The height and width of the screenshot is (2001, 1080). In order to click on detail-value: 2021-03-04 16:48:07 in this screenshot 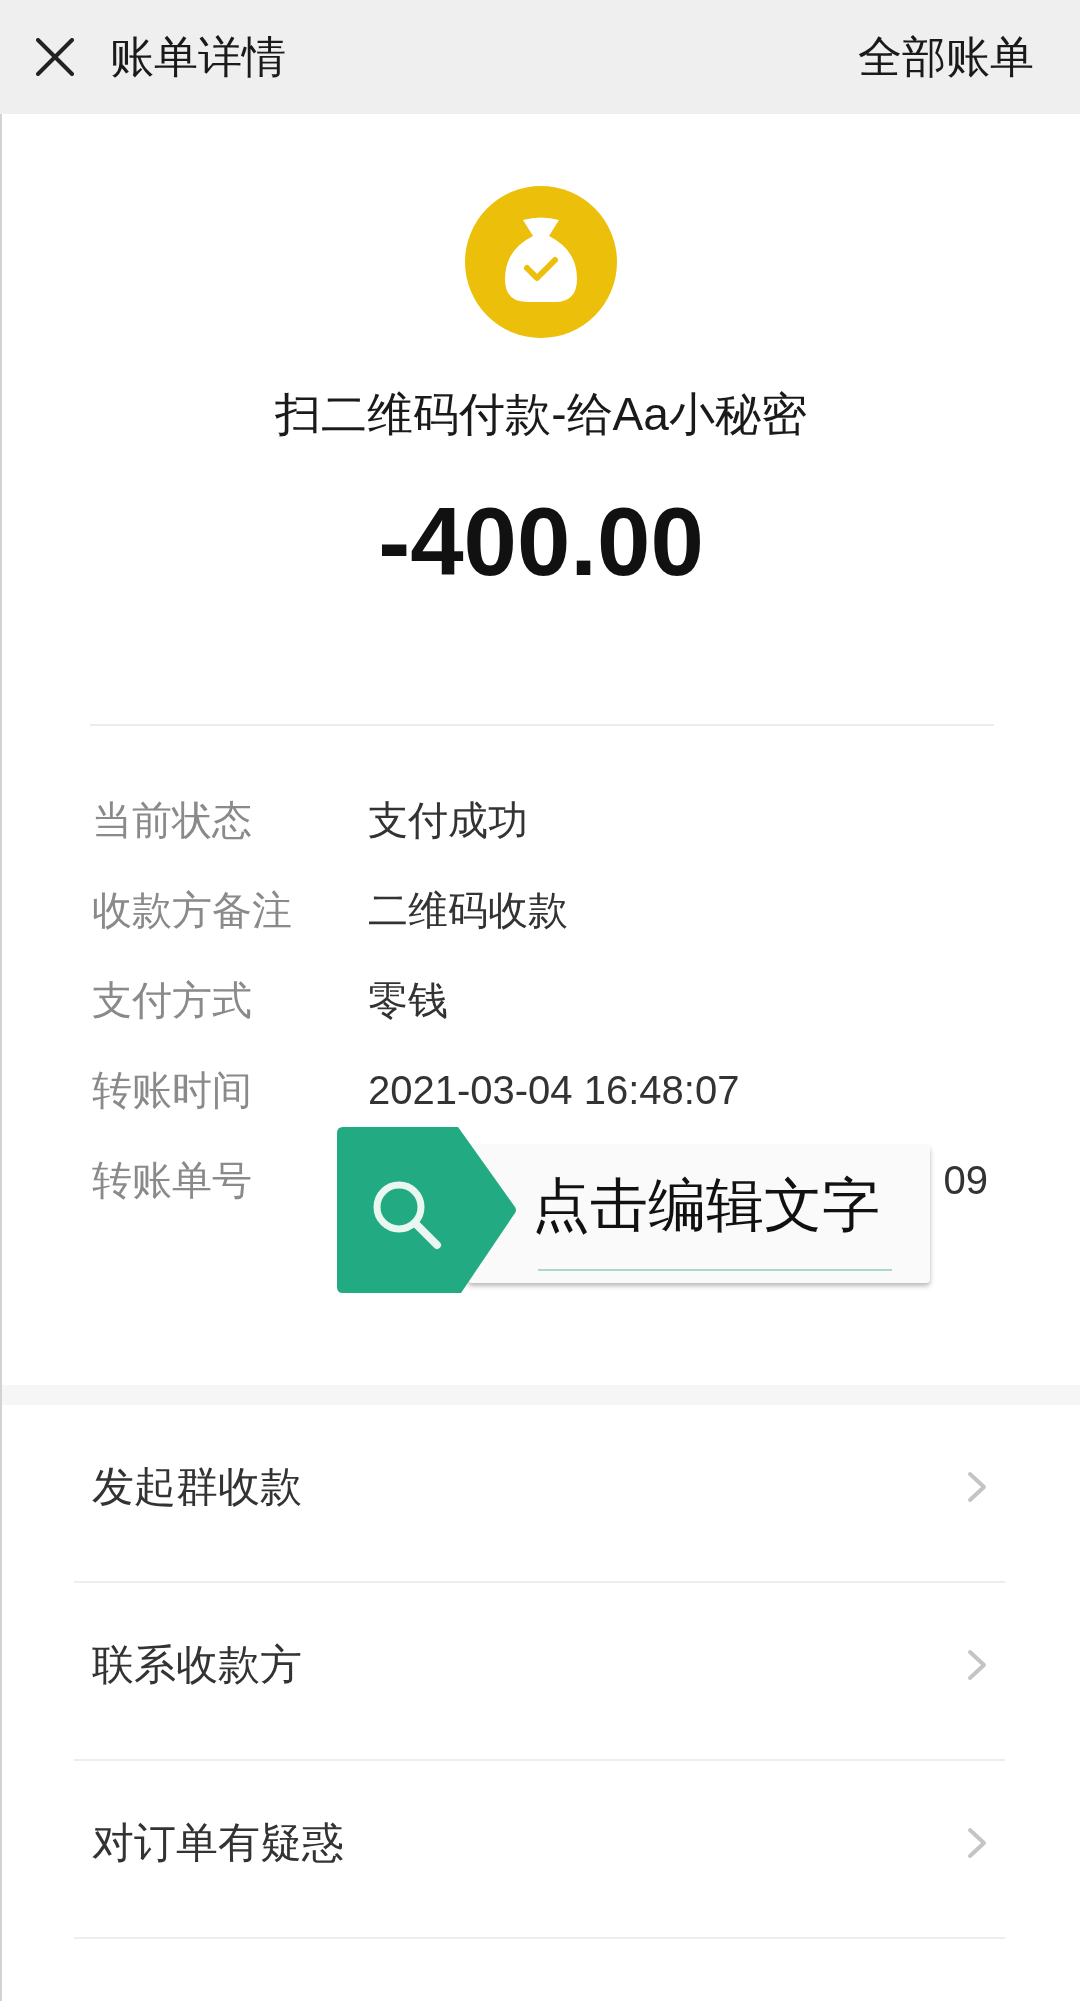, I will do `click(554, 1090)`.